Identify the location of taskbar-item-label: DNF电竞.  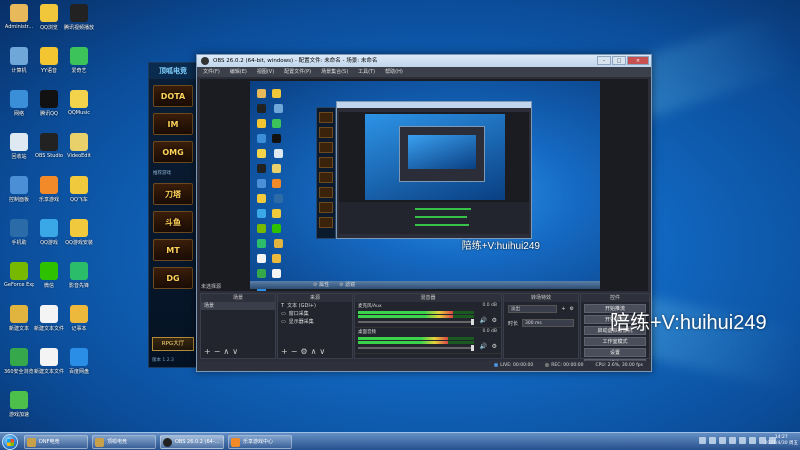
(49, 442).